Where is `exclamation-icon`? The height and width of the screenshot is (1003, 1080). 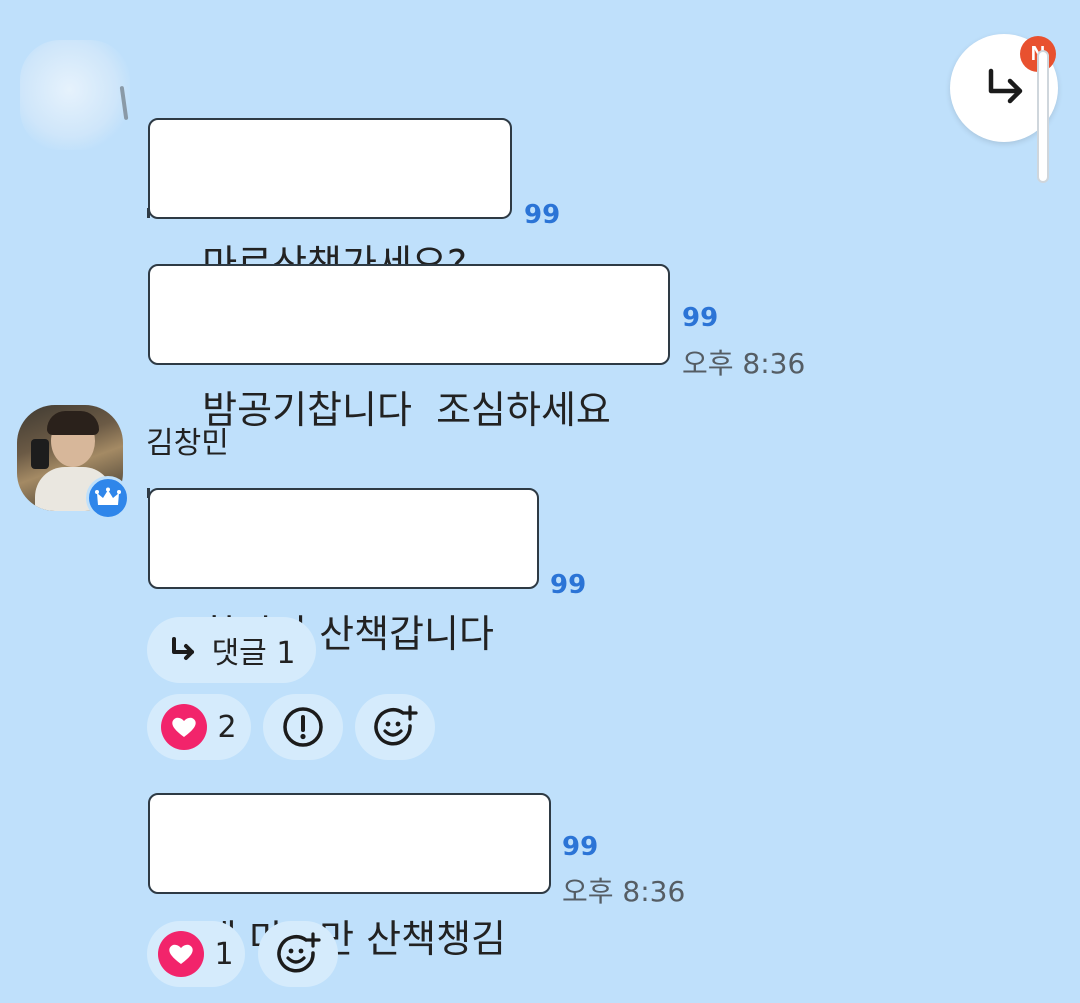
exclamation-icon is located at coordinates (303, 727).